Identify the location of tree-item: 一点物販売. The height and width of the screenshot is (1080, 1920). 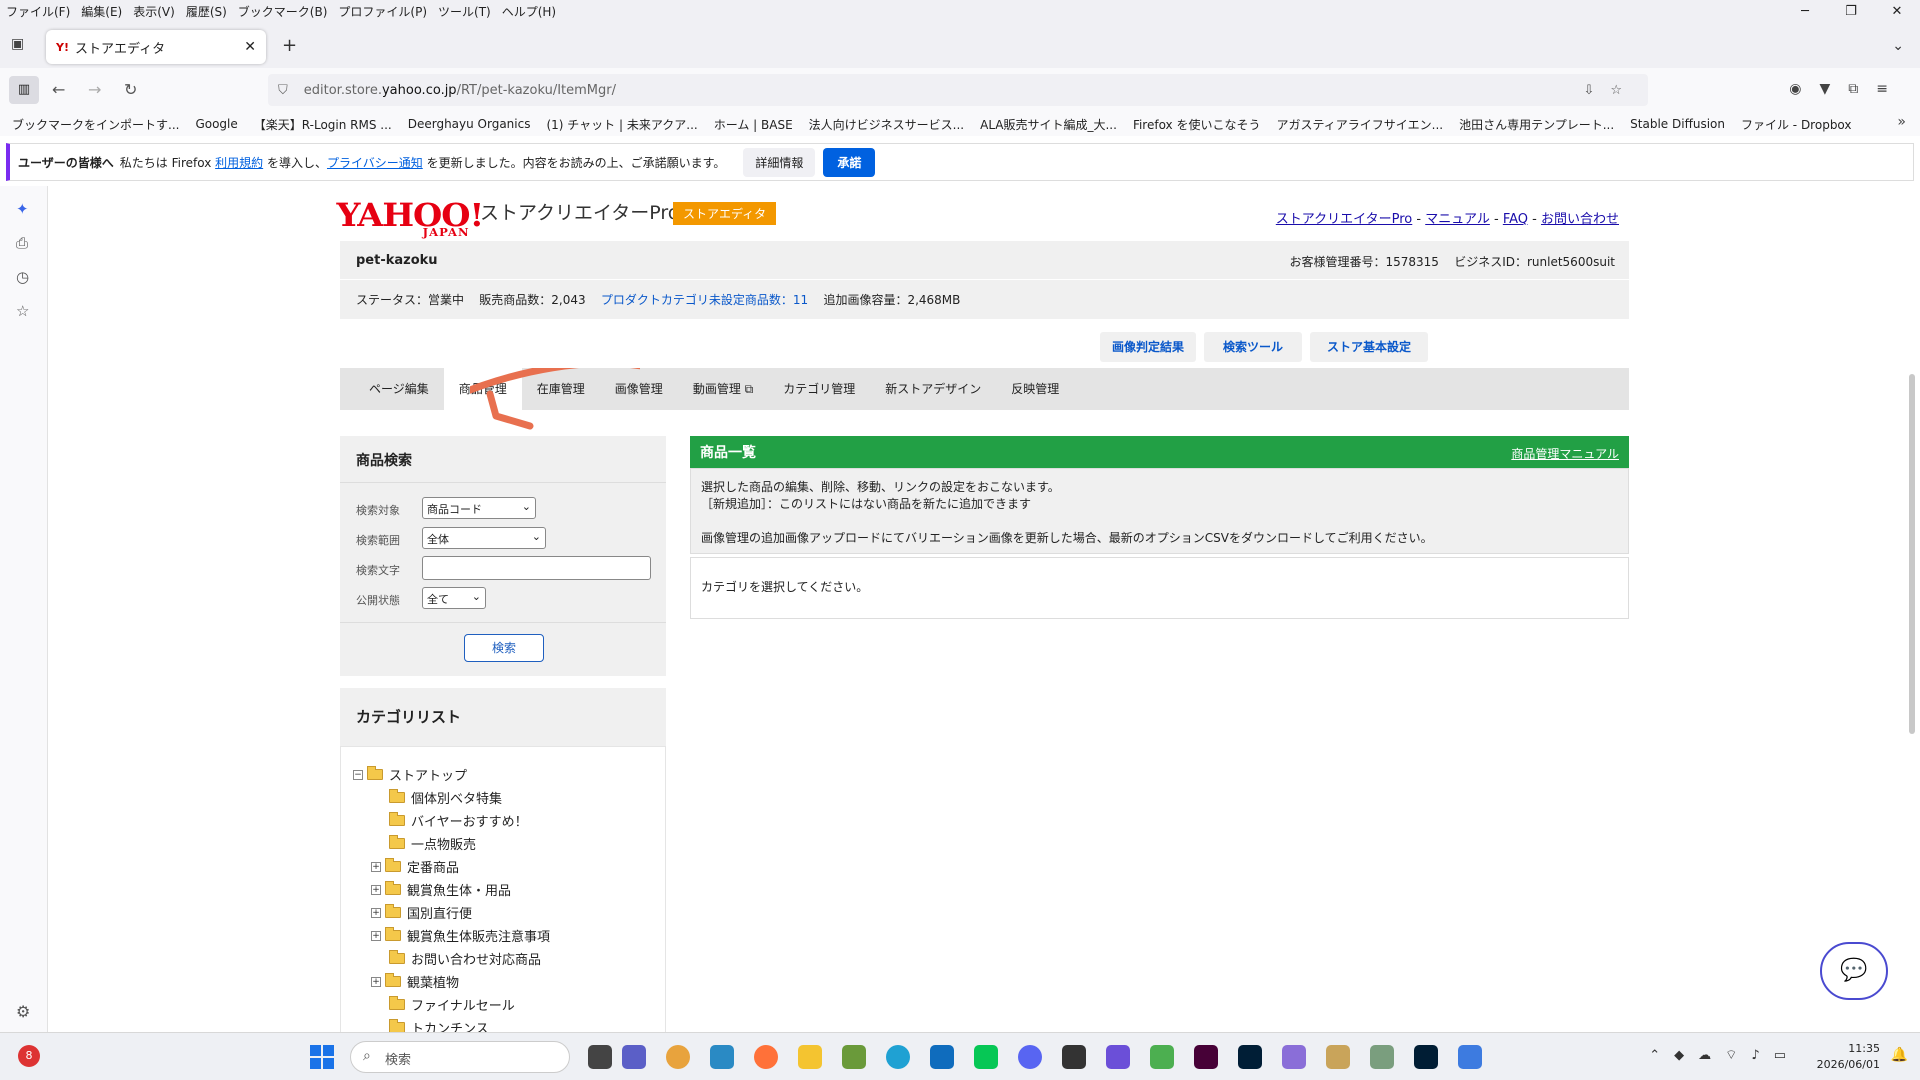
(432, 843).